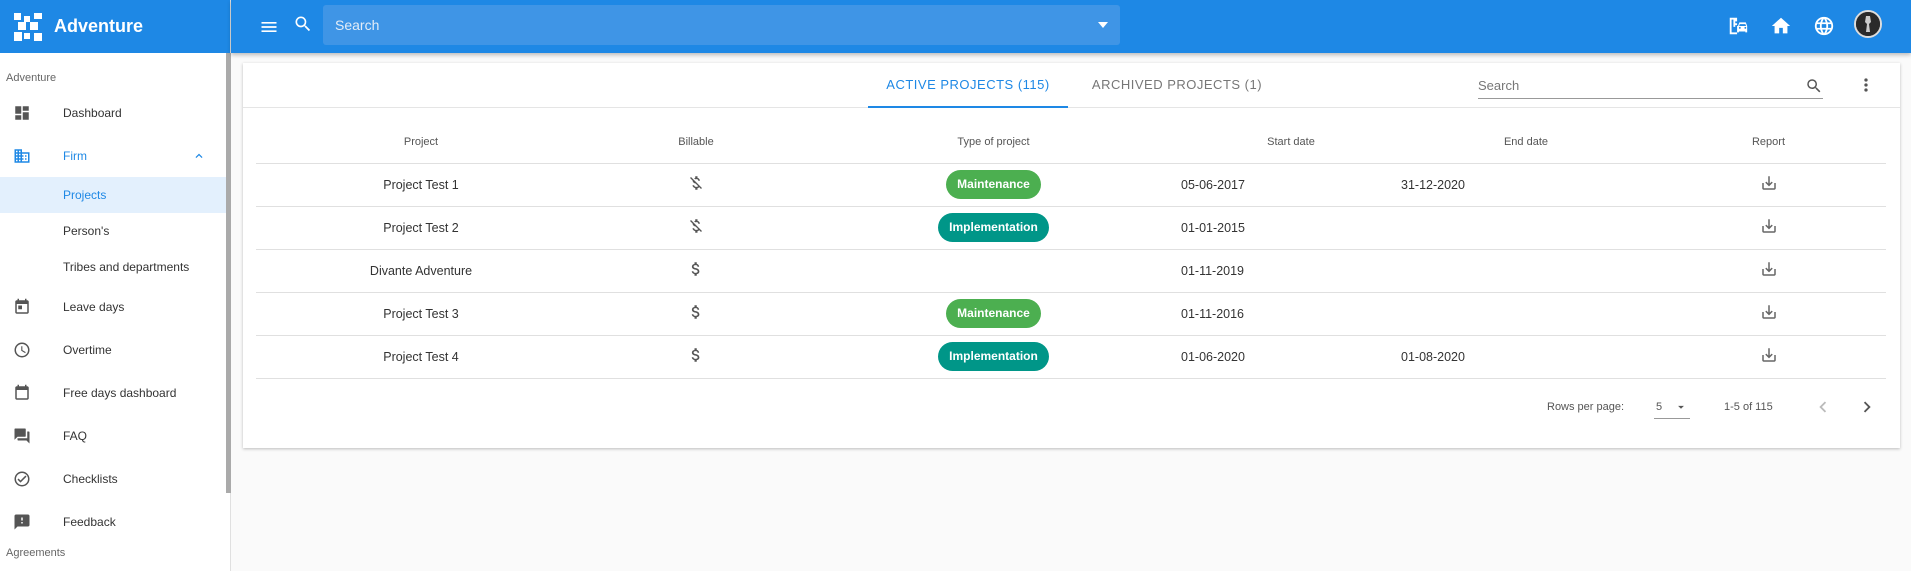 The width and height of the screenshot is (1911, 571). I want to click on tab-archived-projects: ARCHIVED PROJECTS (1), so click(1177, 85).